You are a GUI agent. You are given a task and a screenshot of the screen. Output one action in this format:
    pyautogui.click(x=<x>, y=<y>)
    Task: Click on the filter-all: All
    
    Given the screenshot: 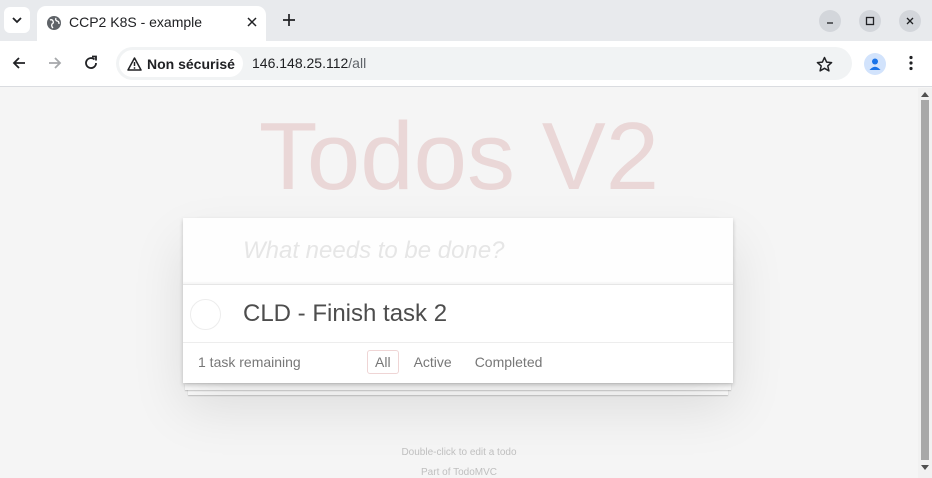 What is the action you would take?
    pyautogui.click(x=383, y=362)
    